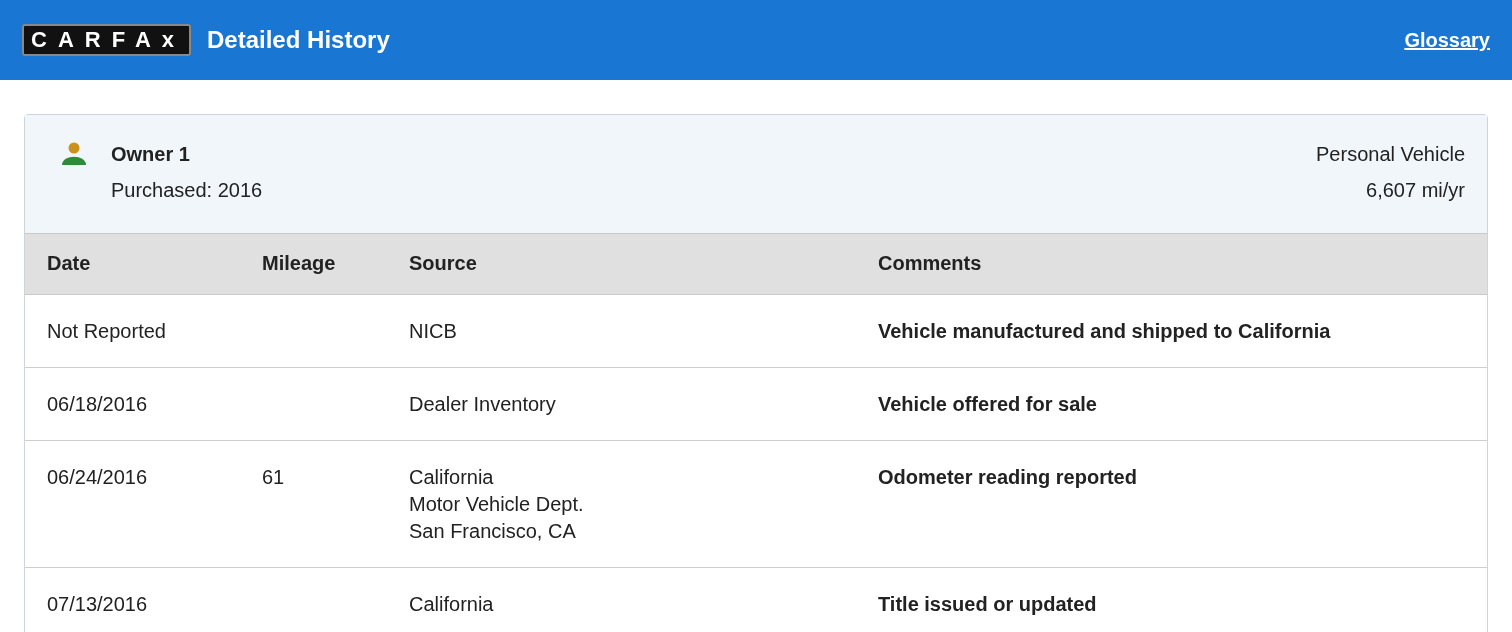  What do you see at coordinates (483, 404) in the screenshot?
I see `source-line: Dealer Inventory` at bounding box center [483, 404].